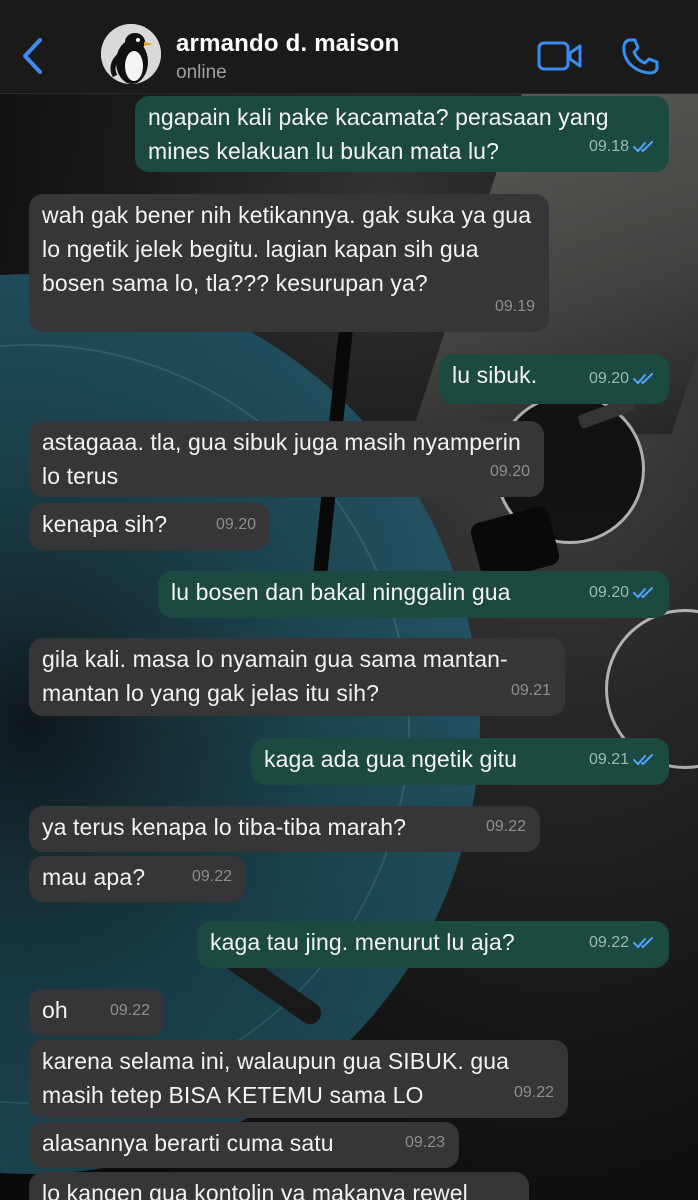  What do you see at coordinates (287, 44) in the screenshot?
I see `contact-name: armando d. maison` at bounding box center [287, 44].